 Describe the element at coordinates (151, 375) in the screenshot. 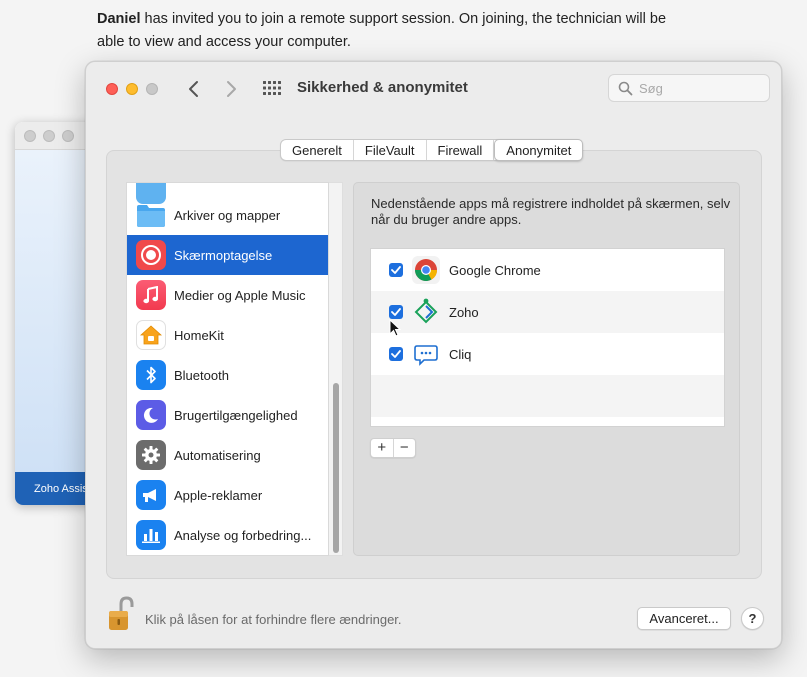

I see `bluetooth-icon` at that location.